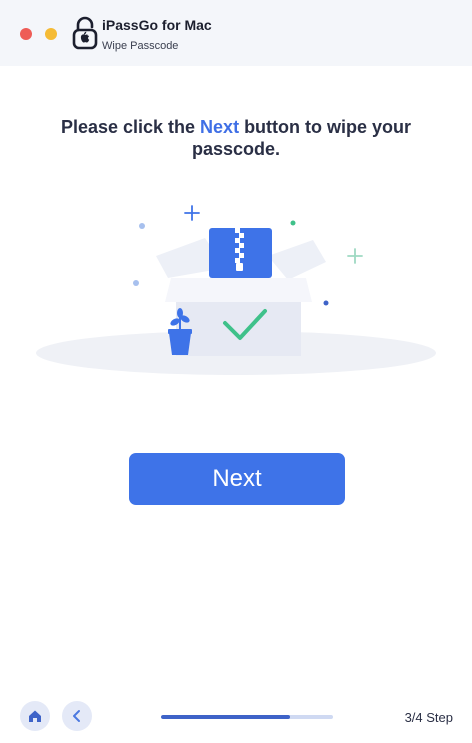 The image size is (472, 743). What do you see at coordinates (225, 717) in the screenshot?
I see `step-progress-fill` at bounding box center [225, 717].